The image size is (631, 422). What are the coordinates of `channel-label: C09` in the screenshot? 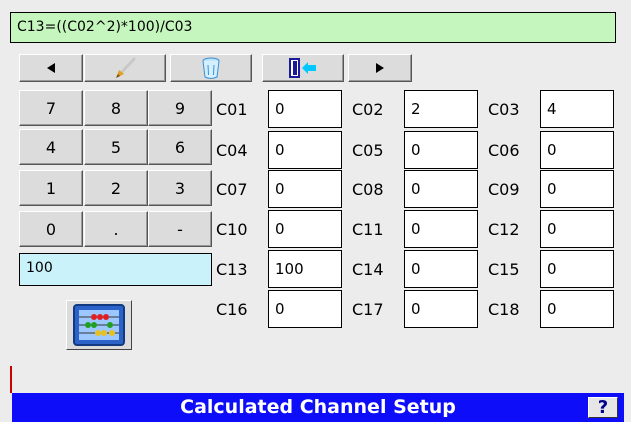 It's located at (504, 189).